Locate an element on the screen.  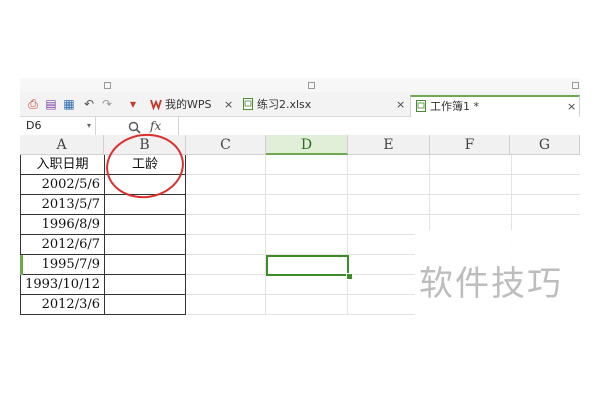
wps-logo-icon is located at coordinates (156, 104).